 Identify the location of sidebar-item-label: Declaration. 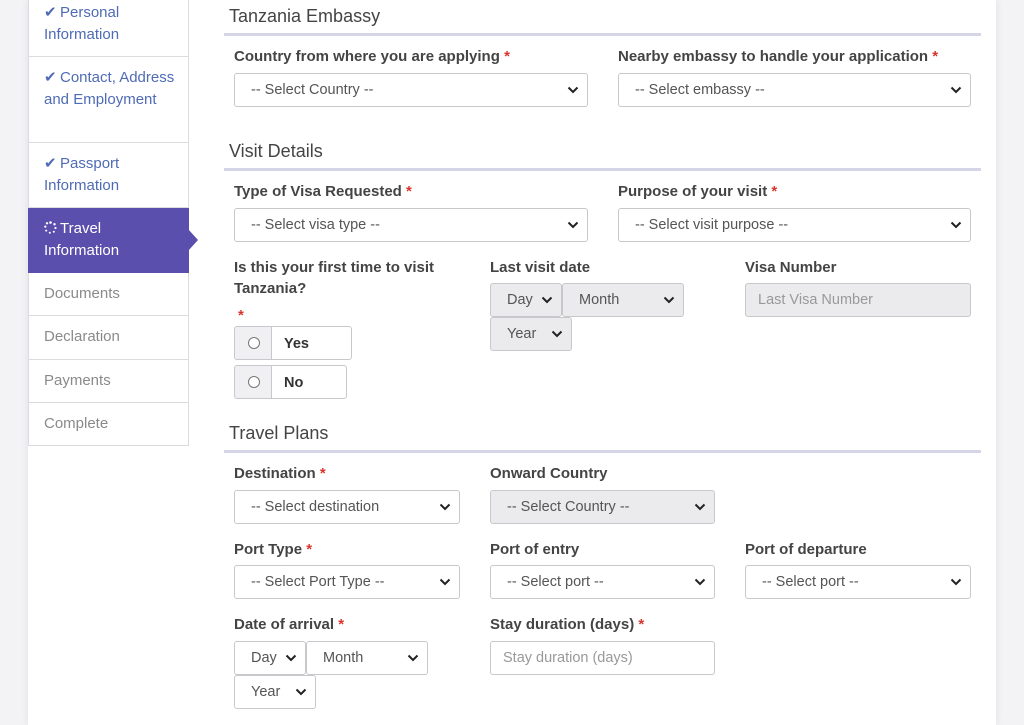
(82, 336).